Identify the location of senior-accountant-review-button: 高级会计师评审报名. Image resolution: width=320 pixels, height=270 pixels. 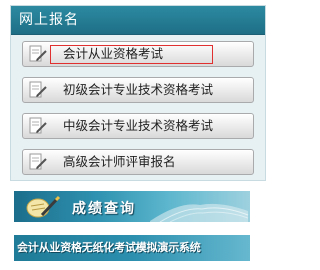
(138, 162).